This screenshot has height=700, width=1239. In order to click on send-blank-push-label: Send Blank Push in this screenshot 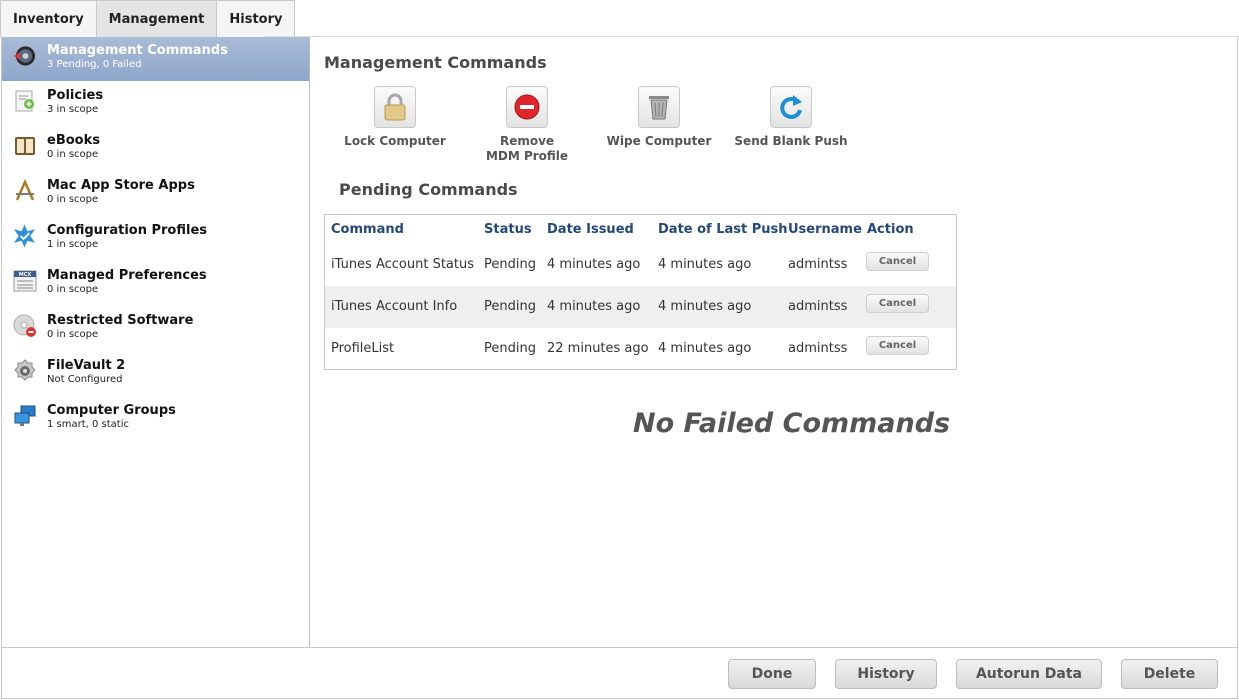, I will do `click(791, 141)`.